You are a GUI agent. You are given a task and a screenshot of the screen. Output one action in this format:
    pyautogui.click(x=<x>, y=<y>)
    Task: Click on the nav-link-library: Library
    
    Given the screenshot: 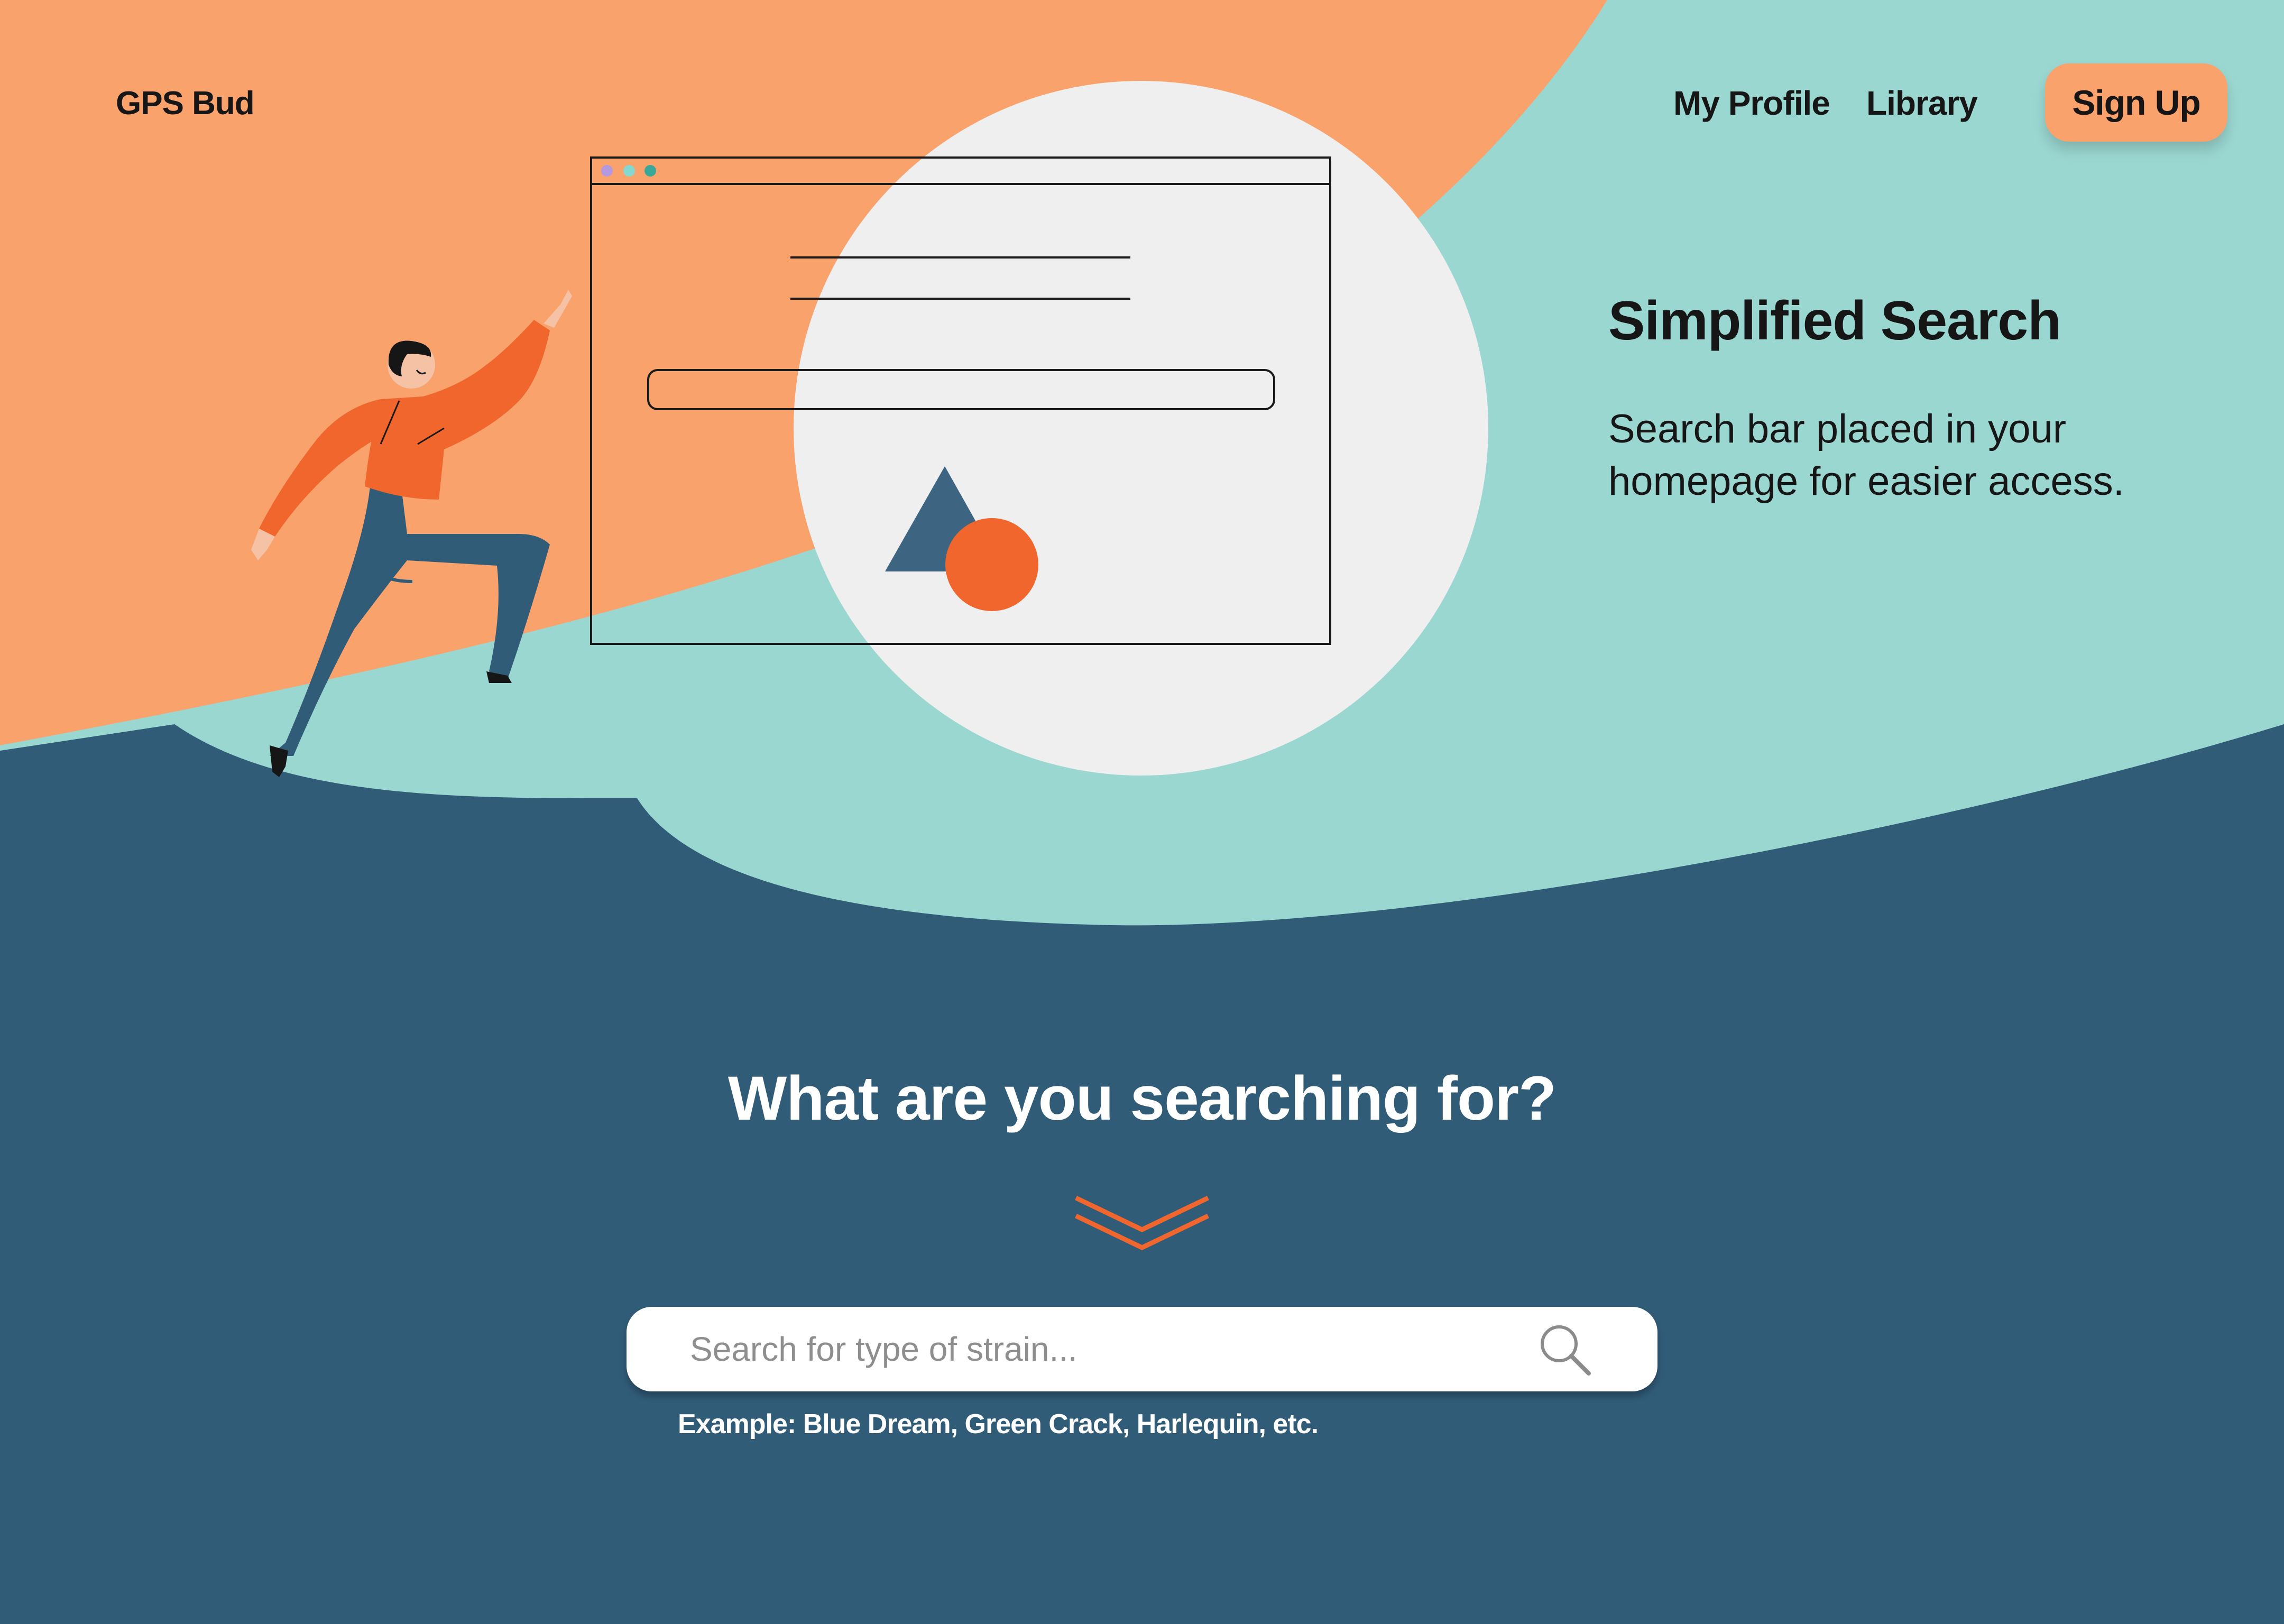 What is the action you would take?
    pyautogui.click(x=1922, y=103)
    